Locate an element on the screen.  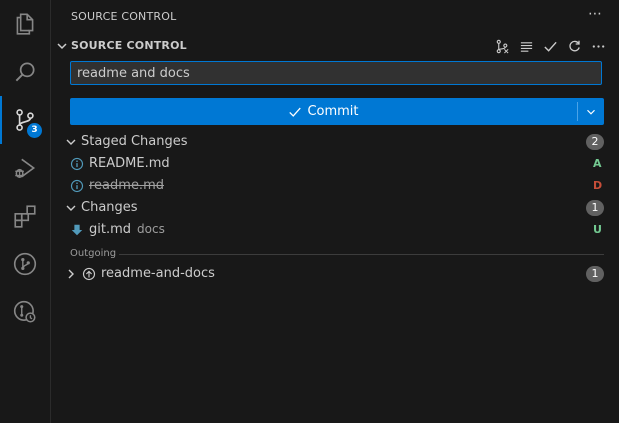
source-control-section-header: SOURCE CONTROL is located at coordinates (335, 46).